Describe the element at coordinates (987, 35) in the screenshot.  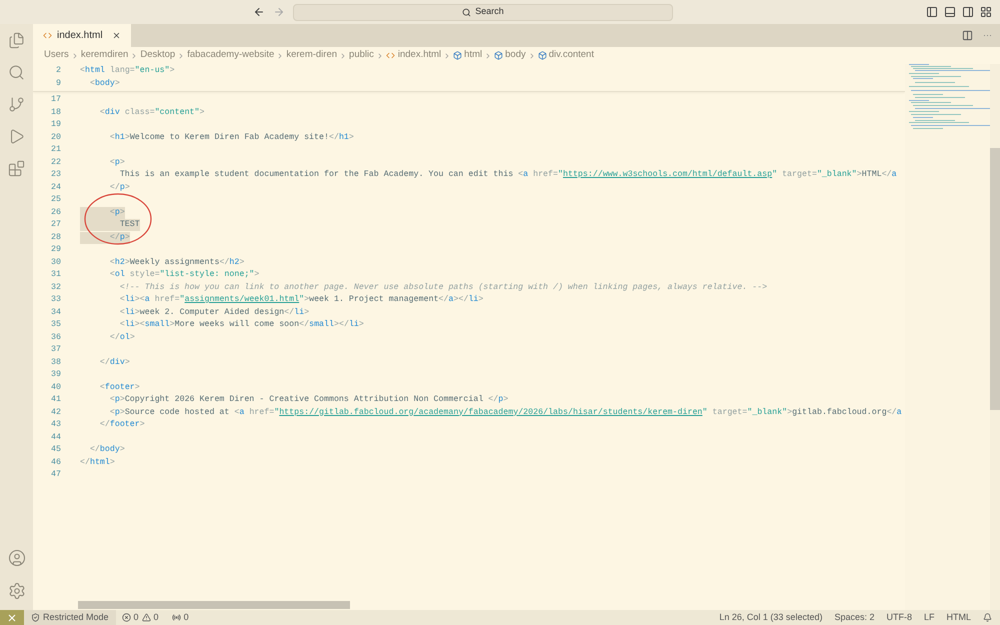
I see `more-actions-button: ···` at that location.